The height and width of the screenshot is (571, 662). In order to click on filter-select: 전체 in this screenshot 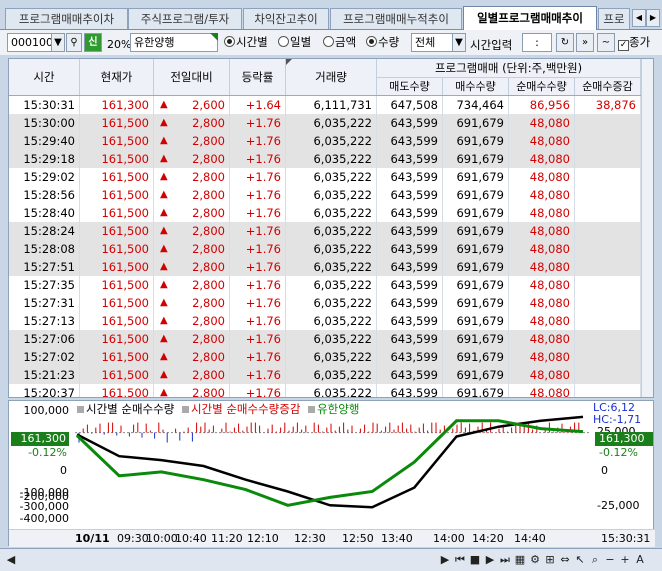, I will do `click(432, 42)`.